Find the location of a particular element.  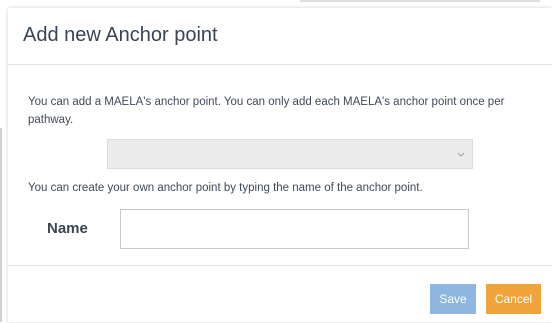

chevron-down-icon is located at coordinates (461, 153).